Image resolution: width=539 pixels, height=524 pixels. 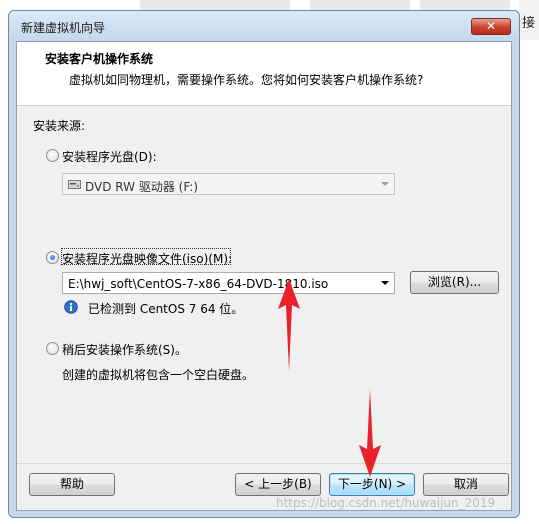 What do you see at coordinates (289, 325) in the screenshot?
I see `annotation-arrow-up` at bounding box center [289, 325].